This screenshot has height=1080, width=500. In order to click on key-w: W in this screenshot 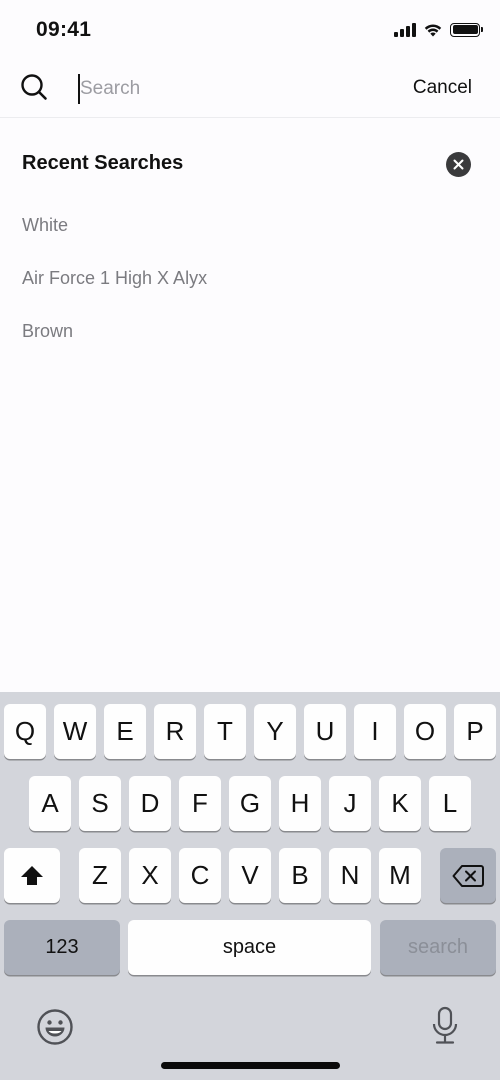, I will do `click(75, 731)`.